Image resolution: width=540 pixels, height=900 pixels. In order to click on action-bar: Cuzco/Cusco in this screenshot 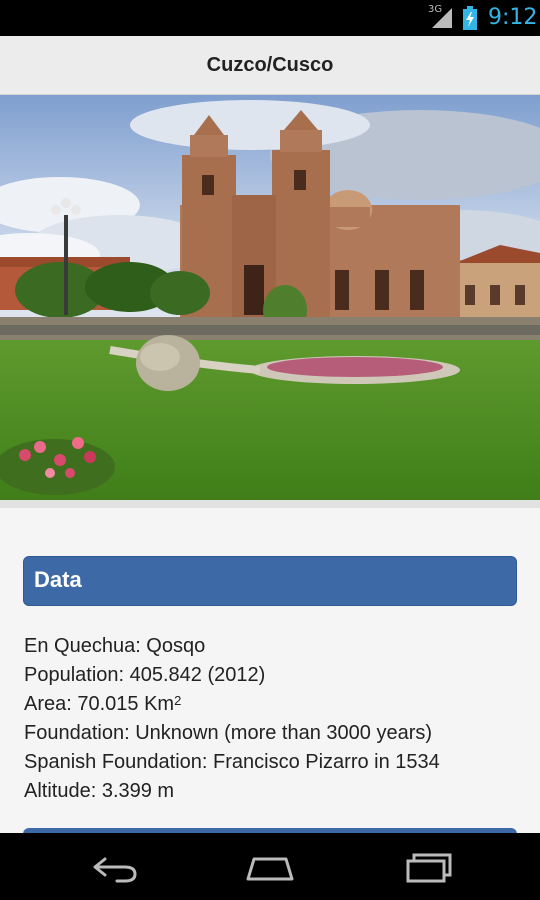, I will do `click(270, 65)`.